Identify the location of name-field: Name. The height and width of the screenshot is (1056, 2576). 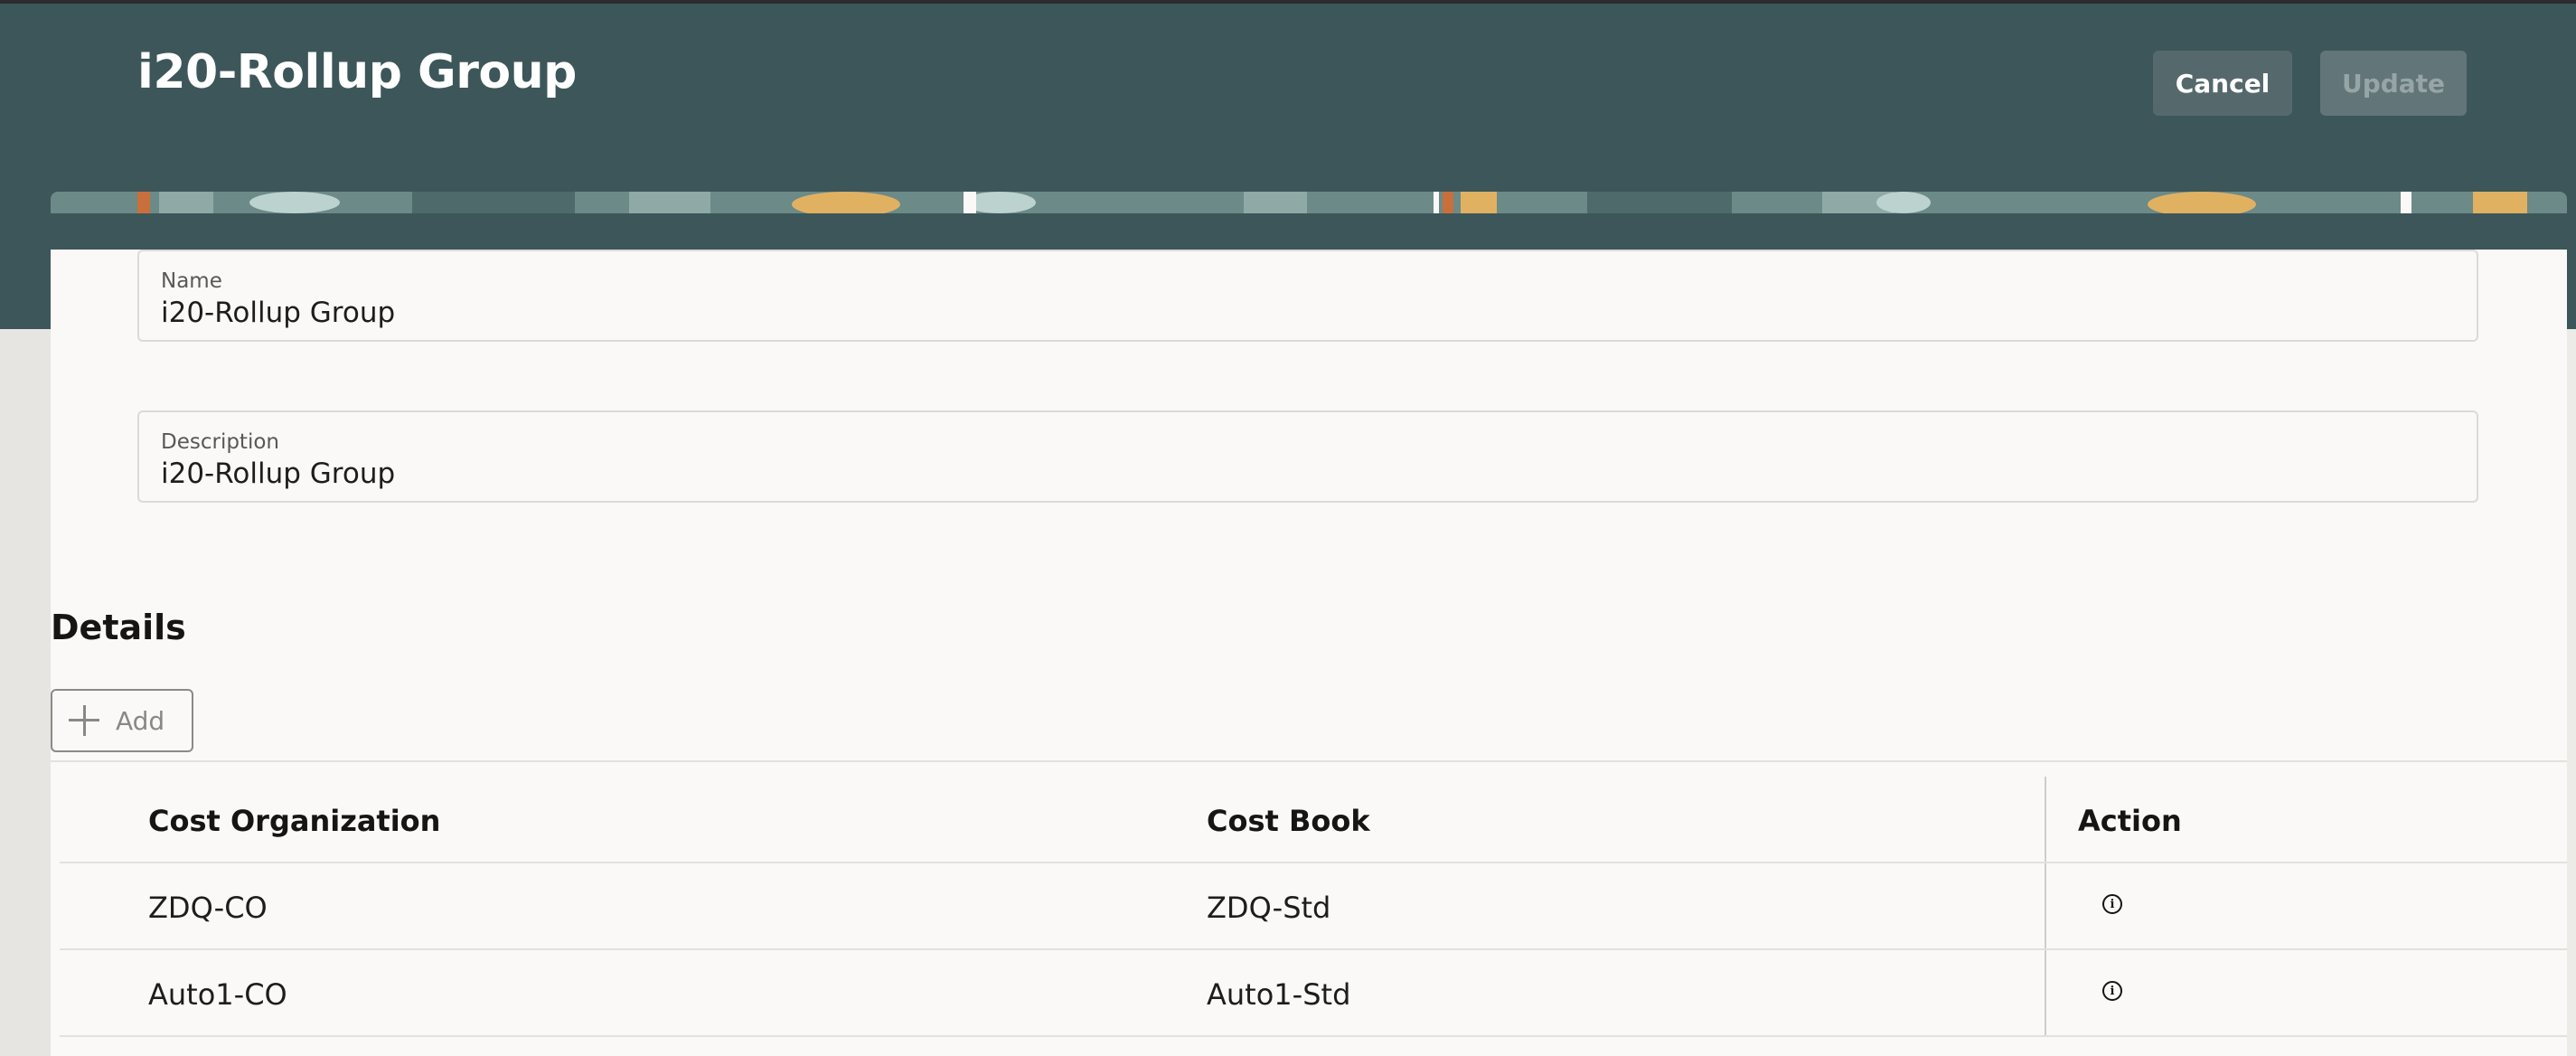
(1307, 296).